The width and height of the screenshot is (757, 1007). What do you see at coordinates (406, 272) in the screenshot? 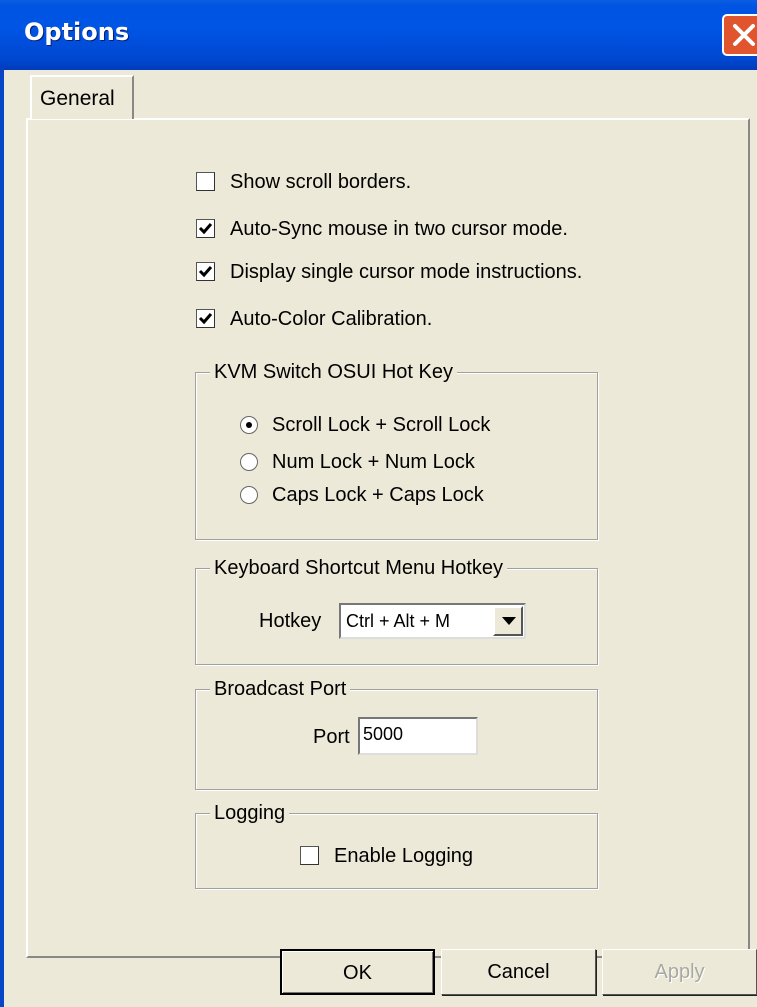
I see `checkbox-label: Display single cursor mode instructions.` at bounding box center [406, 272].